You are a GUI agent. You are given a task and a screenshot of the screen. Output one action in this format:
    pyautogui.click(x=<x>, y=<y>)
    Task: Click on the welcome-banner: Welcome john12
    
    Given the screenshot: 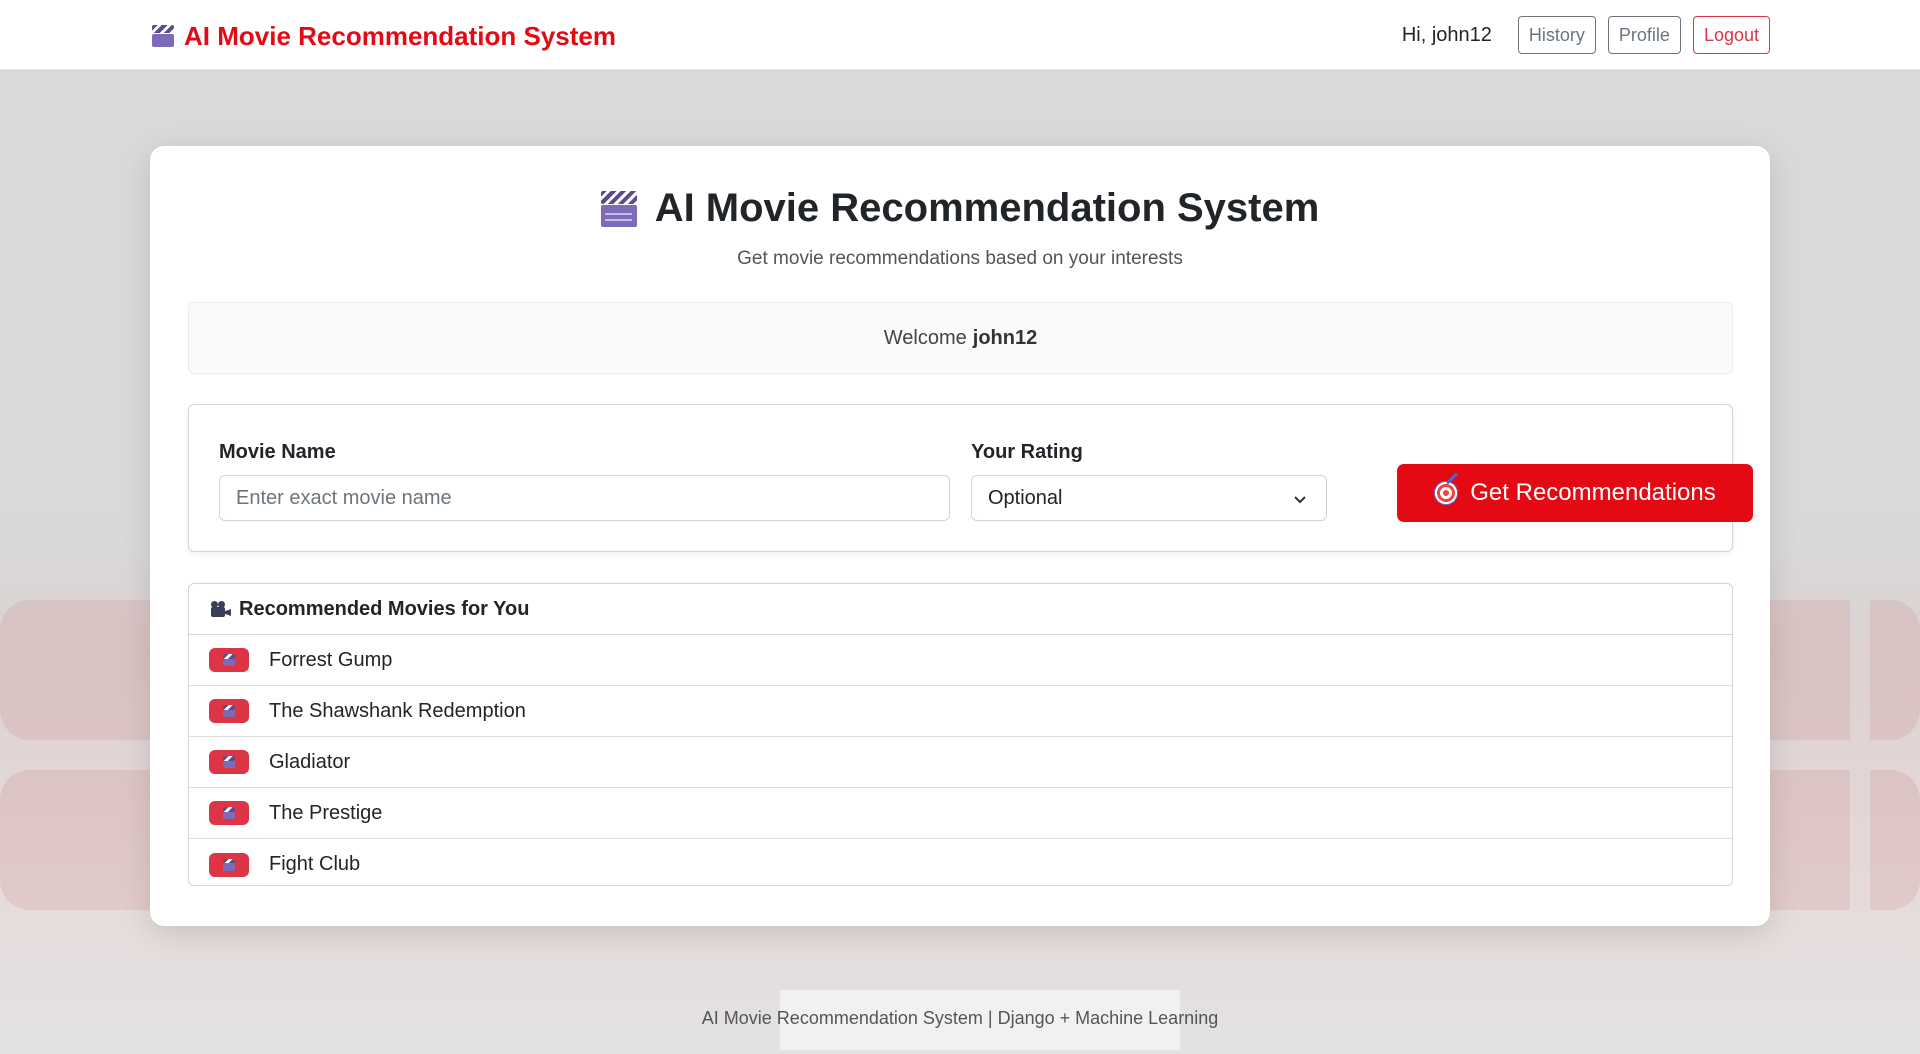 What is the action you would take?
    pyautogui.click(x=960, y=338)
    